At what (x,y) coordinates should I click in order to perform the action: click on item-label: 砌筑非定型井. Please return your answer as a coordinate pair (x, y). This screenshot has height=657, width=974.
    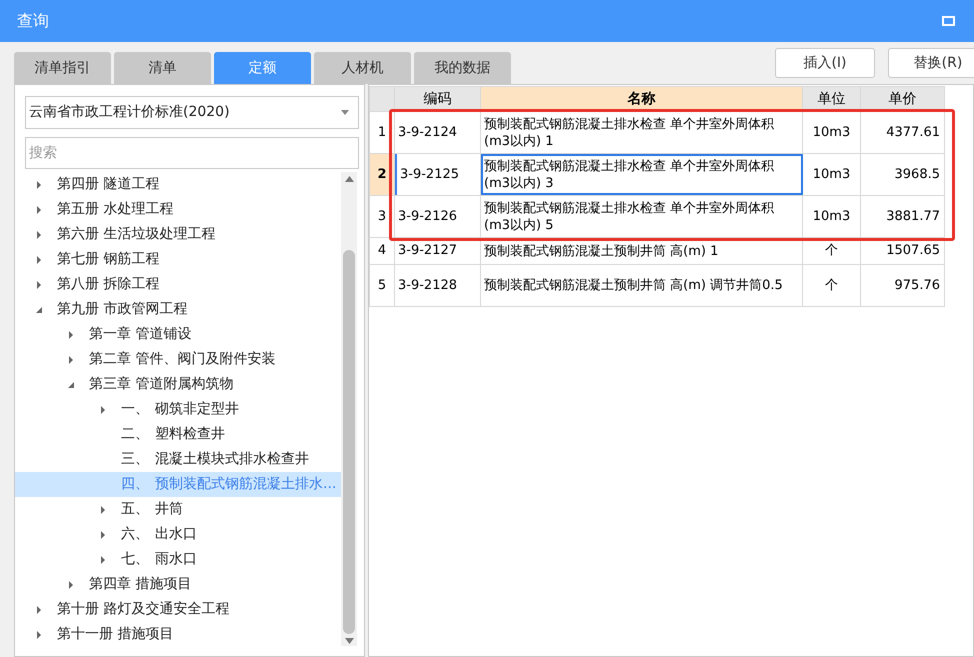
    Looking at the image, I should click on (197, 409).